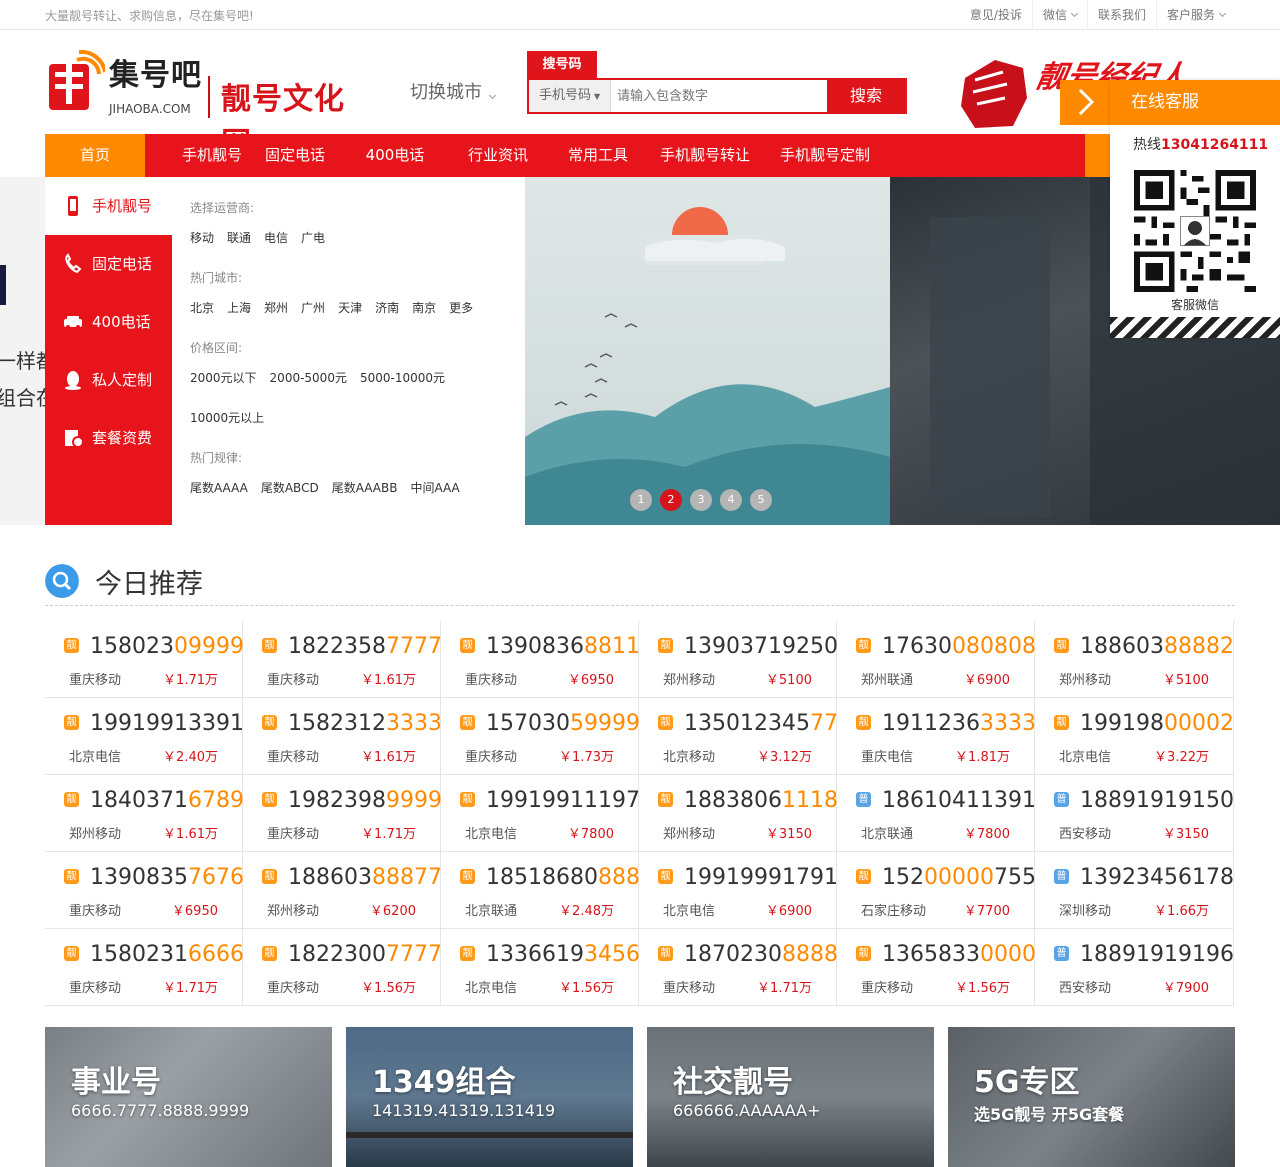  What do you see at coordinates (108, 322) in the screenshot?
I see `menu-400: 400电话` at bounding box center [108, 322].